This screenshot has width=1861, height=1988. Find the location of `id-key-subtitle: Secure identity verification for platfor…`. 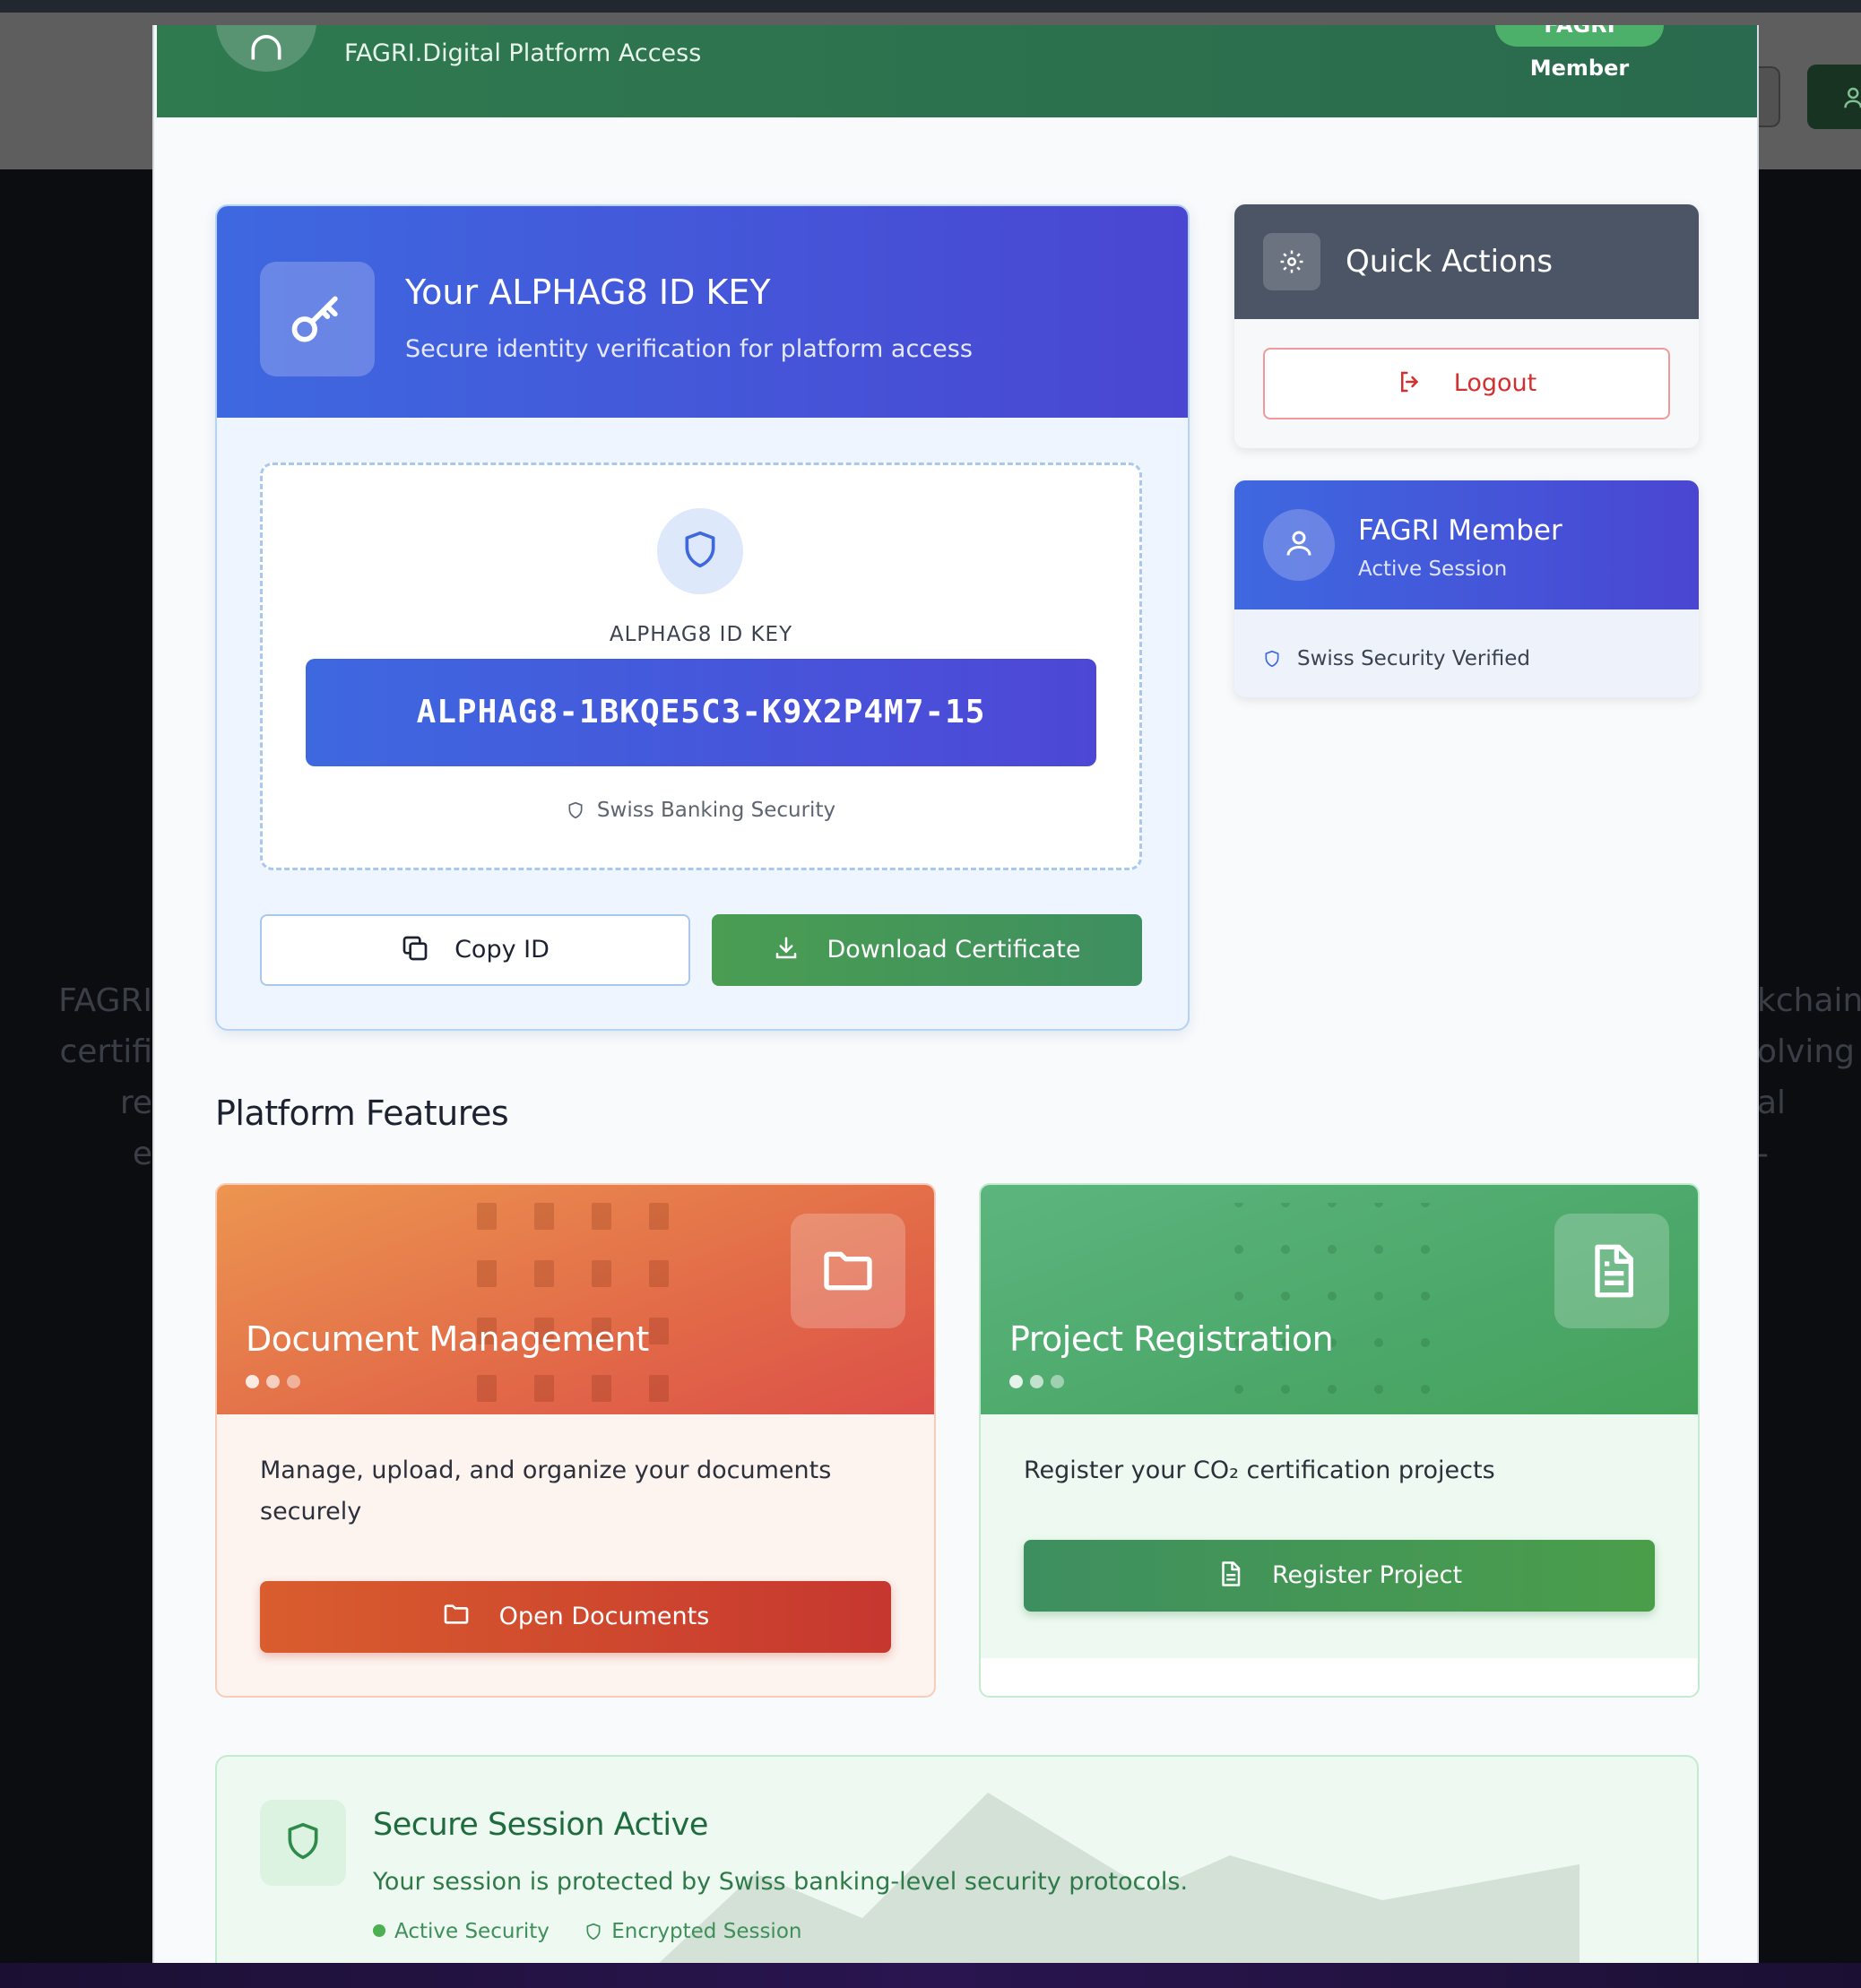

id-key-subtitle: Secure identity verification for platfor… is located at coordinates (689, 349).